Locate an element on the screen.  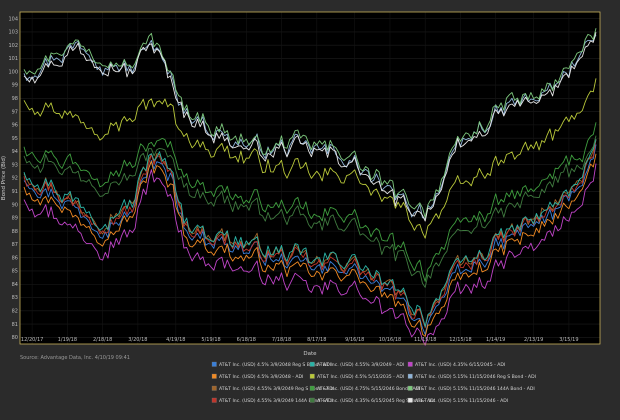
y-tick-label: 95 is located at coordinates (15, 139).